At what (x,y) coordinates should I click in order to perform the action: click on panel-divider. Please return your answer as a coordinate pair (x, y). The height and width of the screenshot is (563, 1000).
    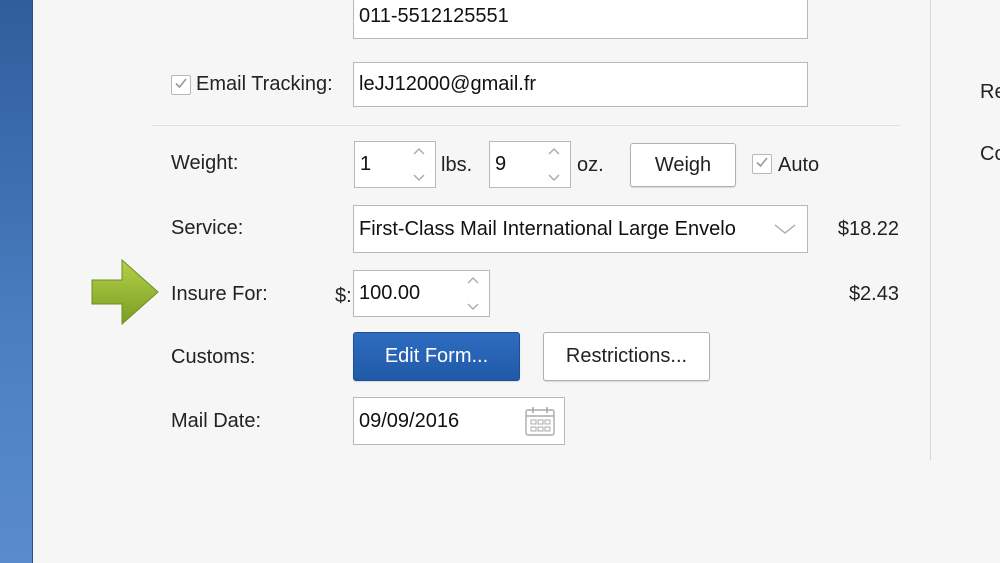
    Looking at the image, I should click on (930, 230).